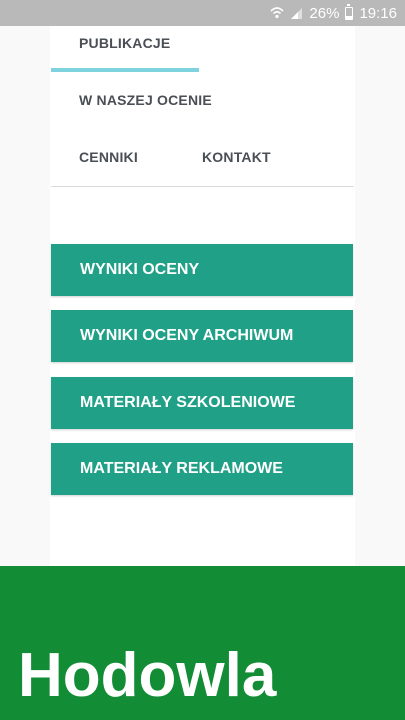  Describe the element at coordinates (202, 270) in the screenshot. I see `wyniki-oceny-button: WYNIKI OCENY` at that location.